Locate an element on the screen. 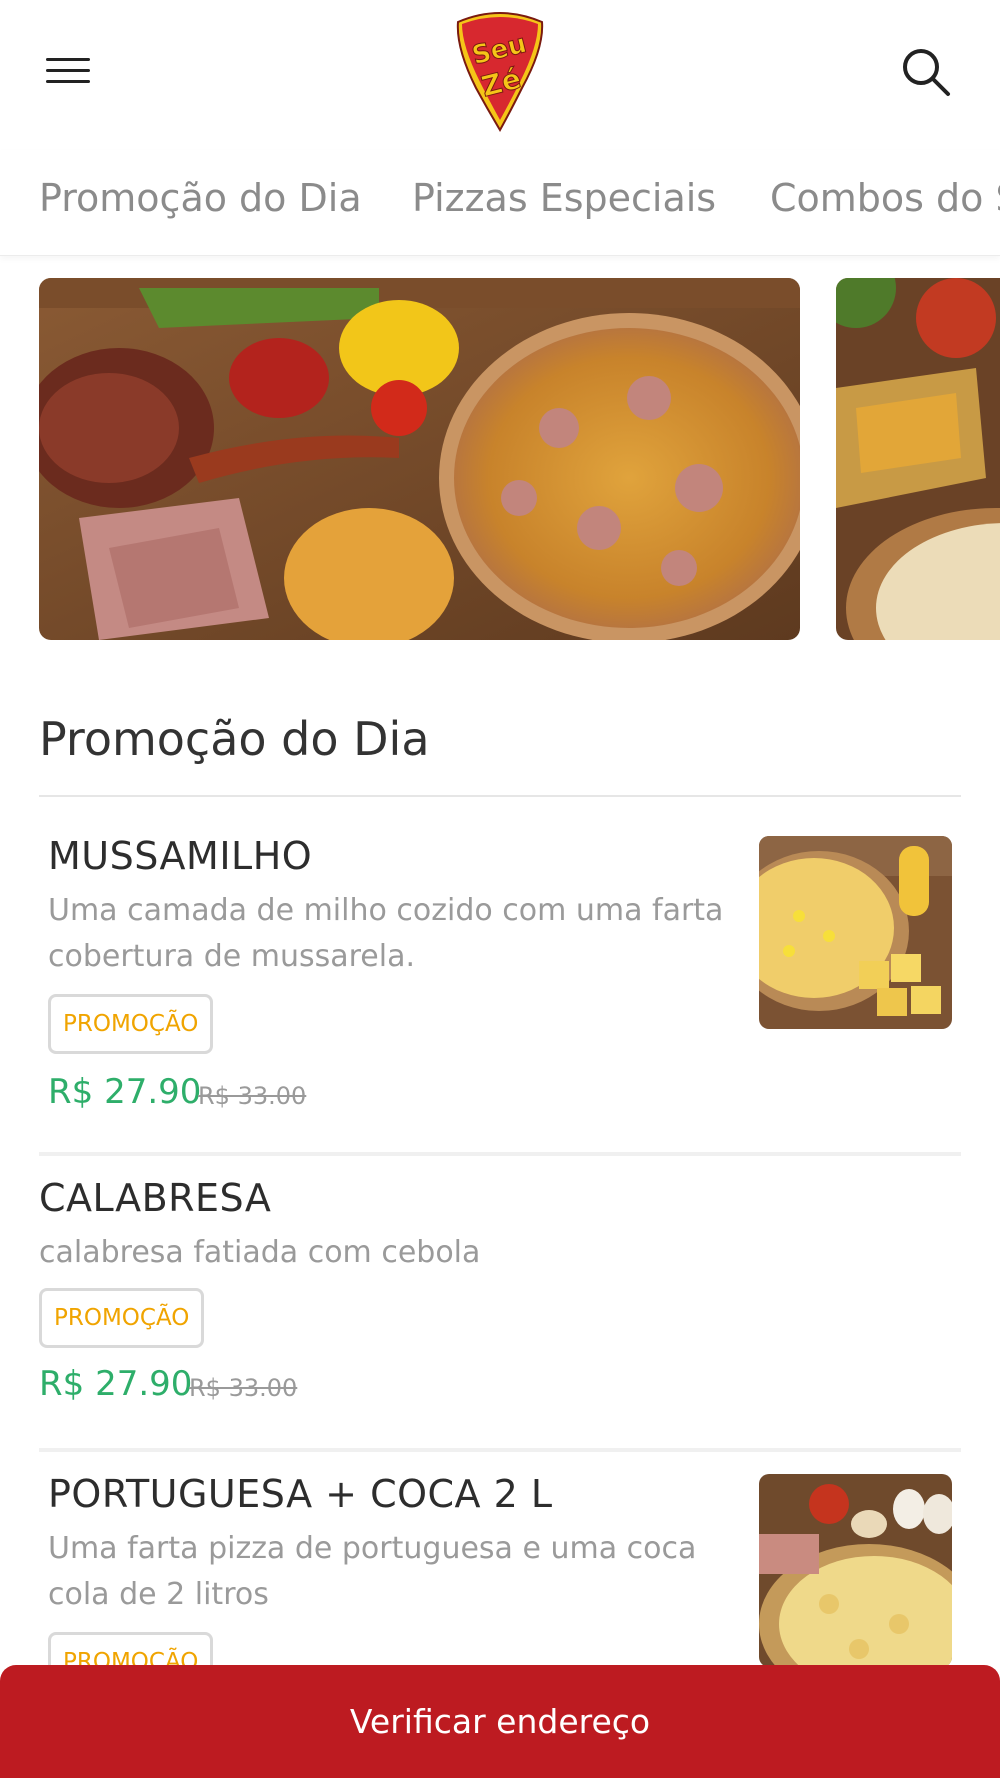 The image size is (1000, 1778). banner-image-secondary is located at coordinates (918, 459).